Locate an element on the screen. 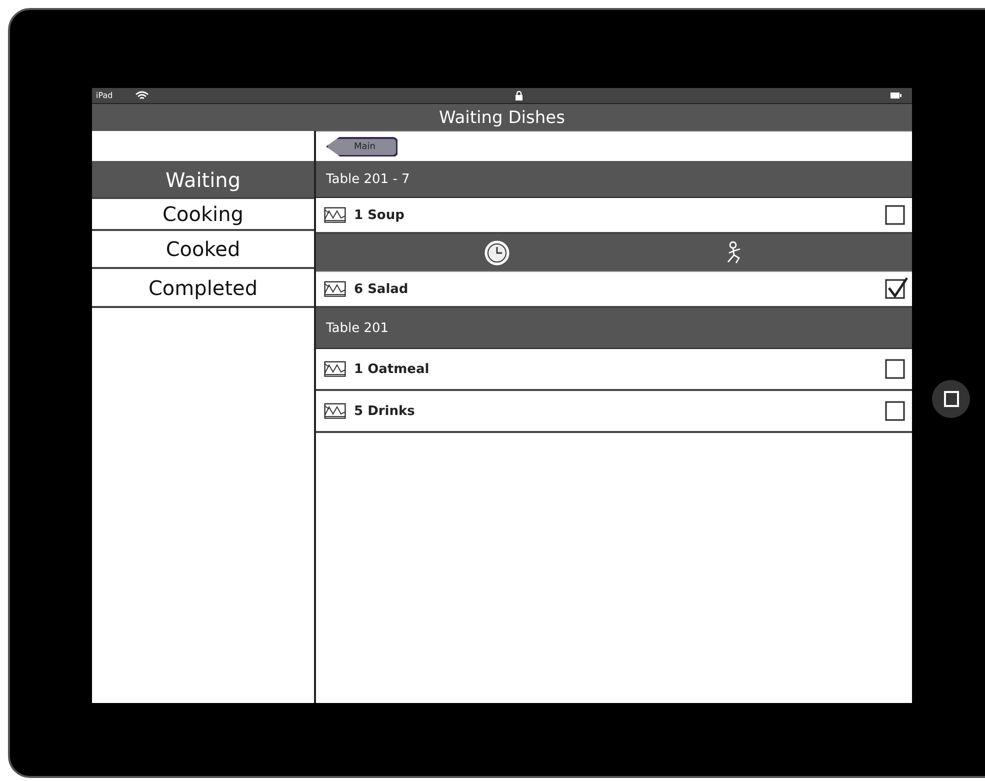 This screenshot has height=781, width=985. wifi-icon is located at coordinates (141, 95).